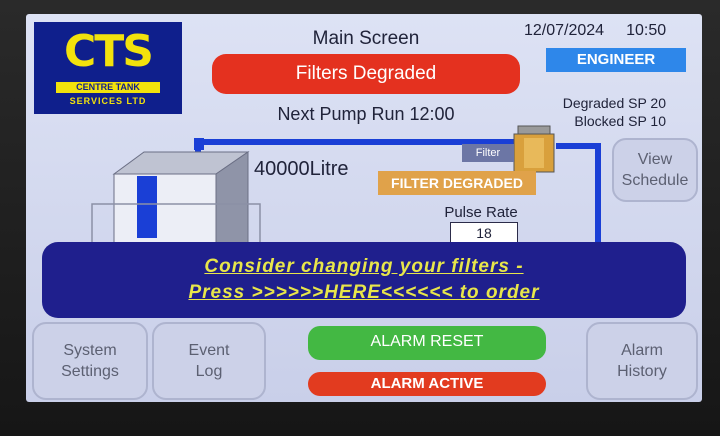  Describe the element at coordinates (209, 350) in the screenshot. I see `event-log-line1: Event` at that location.